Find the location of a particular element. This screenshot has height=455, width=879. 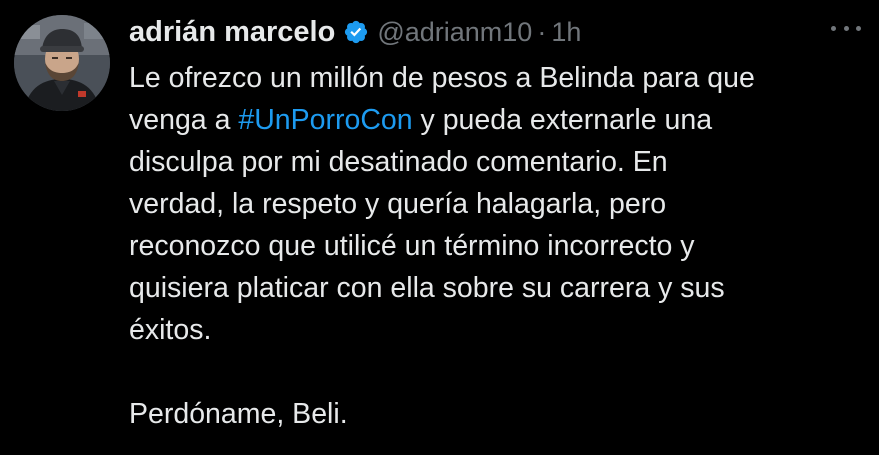

tweet-text-segment: venga a is located at coordinates (184, 120).